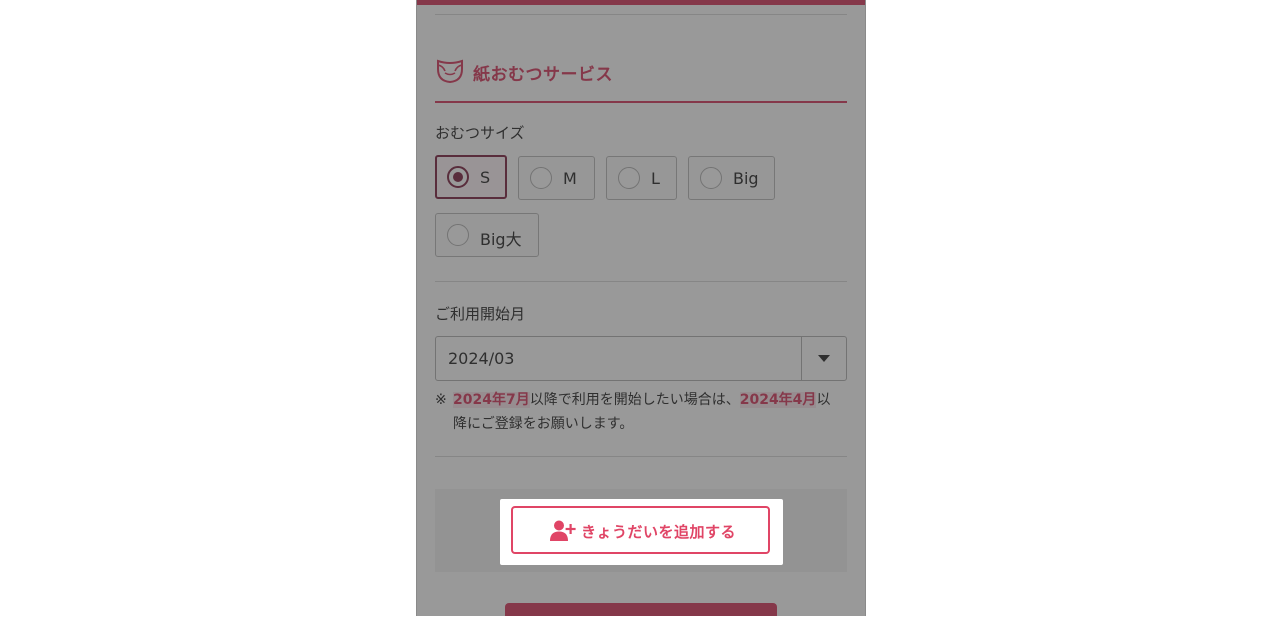  I want to click on section-title: 紙おむつサービス, so click(543, 75).